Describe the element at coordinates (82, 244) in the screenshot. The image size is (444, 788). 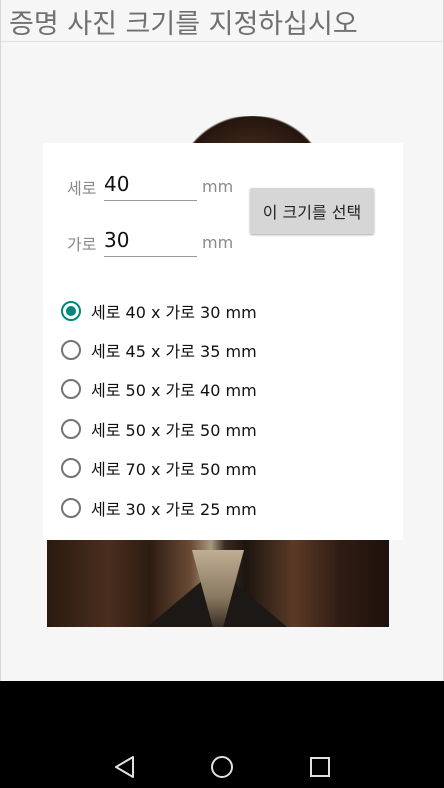
I see `width-label: 가로` at that location.